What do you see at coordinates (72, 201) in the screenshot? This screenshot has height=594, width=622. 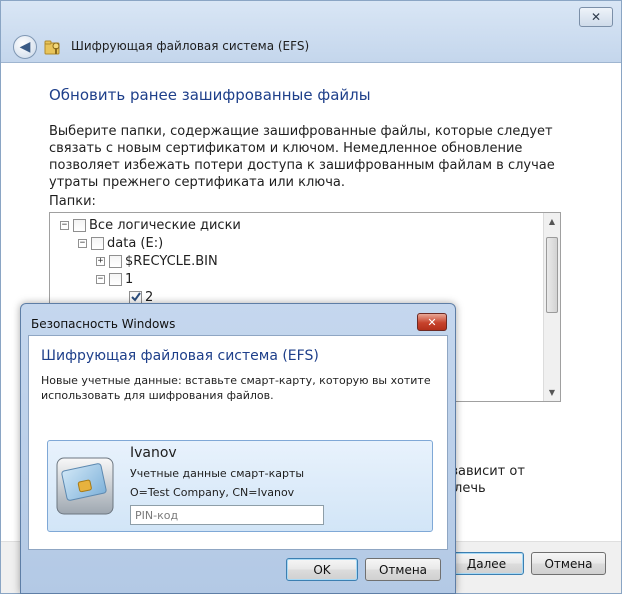 I see `folders-label: Папки:` at bounding box center [72, 201].